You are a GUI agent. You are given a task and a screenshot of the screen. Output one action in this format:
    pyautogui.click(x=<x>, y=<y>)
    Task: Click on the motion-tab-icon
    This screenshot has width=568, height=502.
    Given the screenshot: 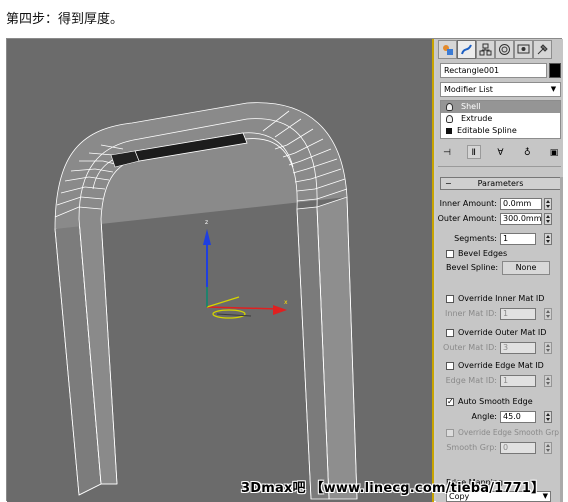 What is the action you would take?
    pyautogui.click(x=504, y=49)
    